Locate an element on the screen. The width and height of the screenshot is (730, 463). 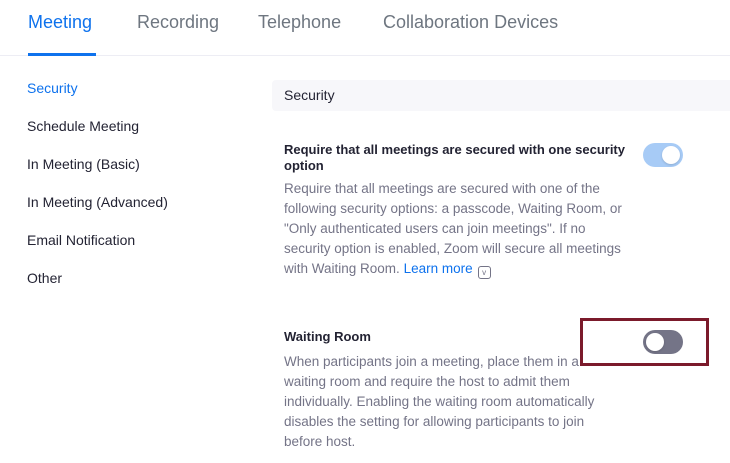
tab-collaboration-devices: Collaboration Devices is located at coordinates (470, 22).